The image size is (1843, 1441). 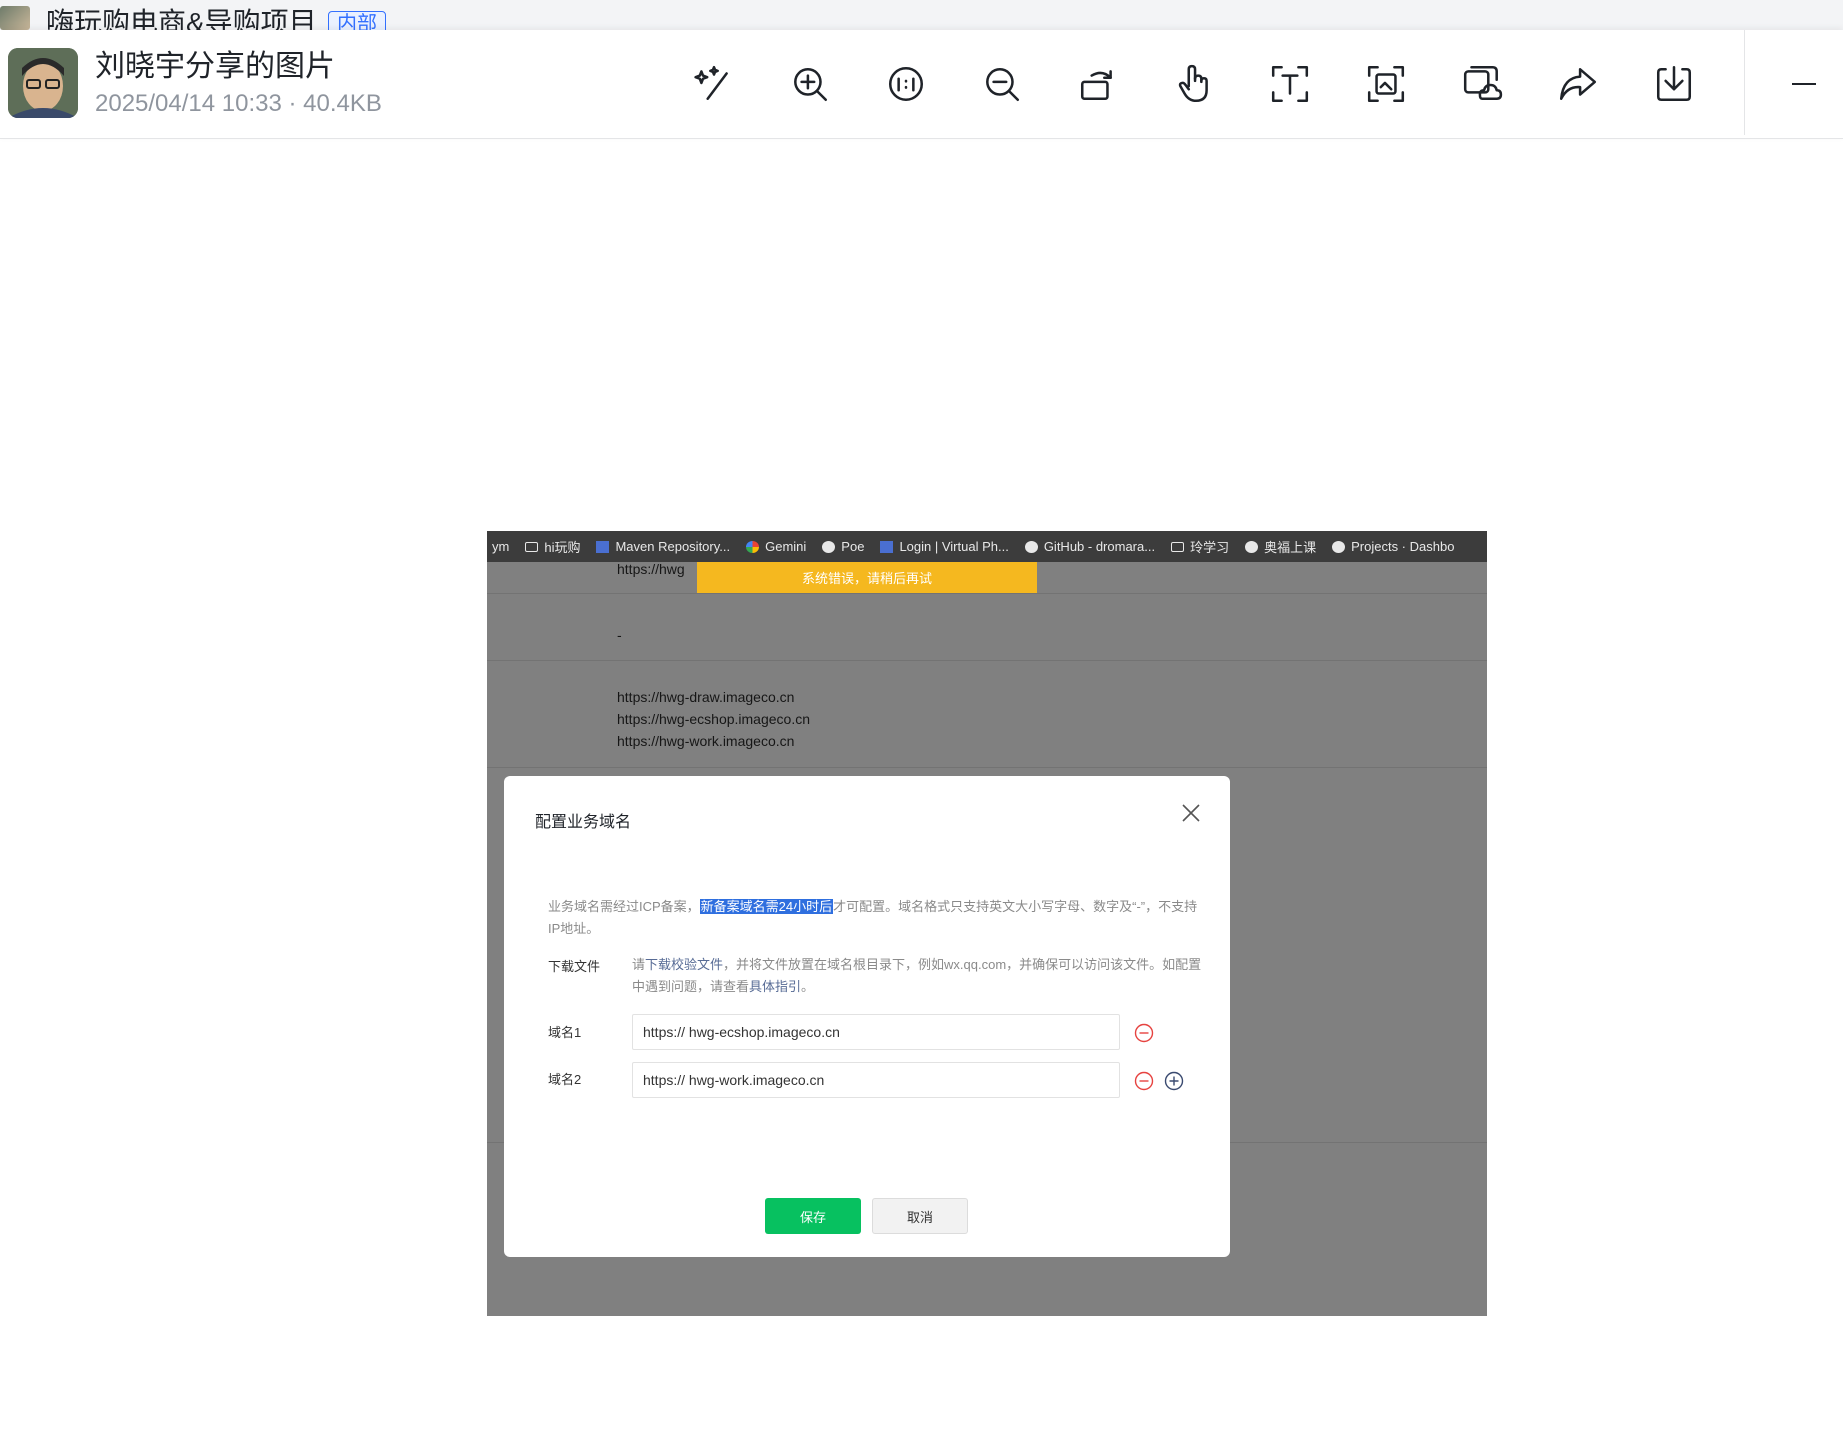 What do you see at coordinates (867, 577) in the screenshot?
I see `error-toast: 系统错误，请稍后再试` at bounding box center [867, 577].